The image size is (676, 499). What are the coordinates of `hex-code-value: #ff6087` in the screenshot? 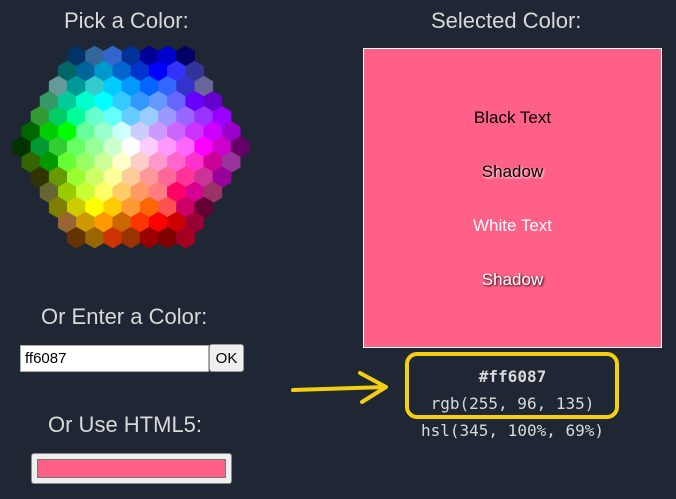 It's located at (512, 376).